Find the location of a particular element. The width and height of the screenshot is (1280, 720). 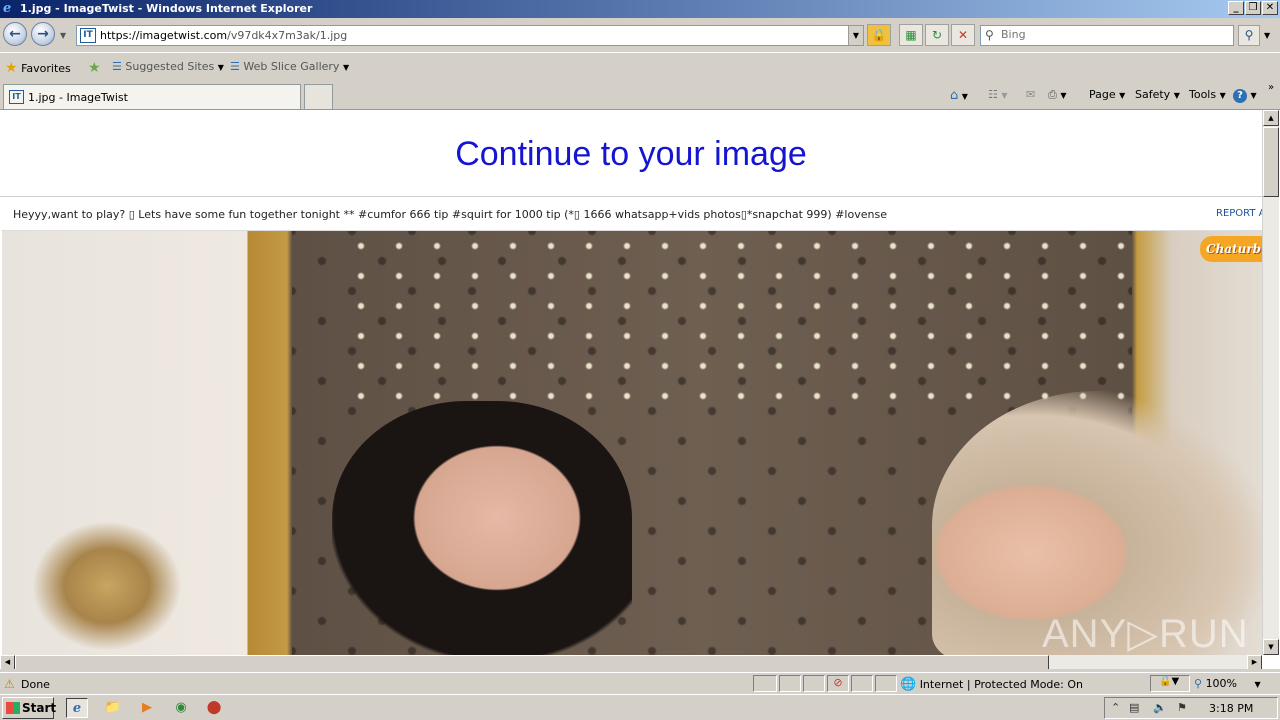

zoom-level-button: ⚲ 100% ▼ is located at coordinates (1227, 683).